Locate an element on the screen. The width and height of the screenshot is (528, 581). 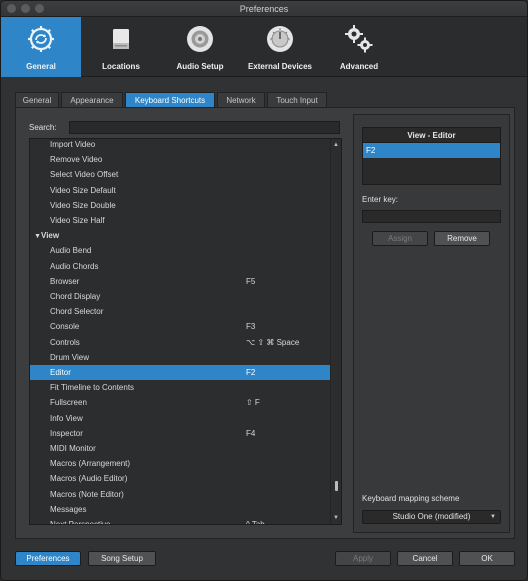
command-shortcut: ⌥ ⇧ ⌘ Space is located at coordinates (273, 342).